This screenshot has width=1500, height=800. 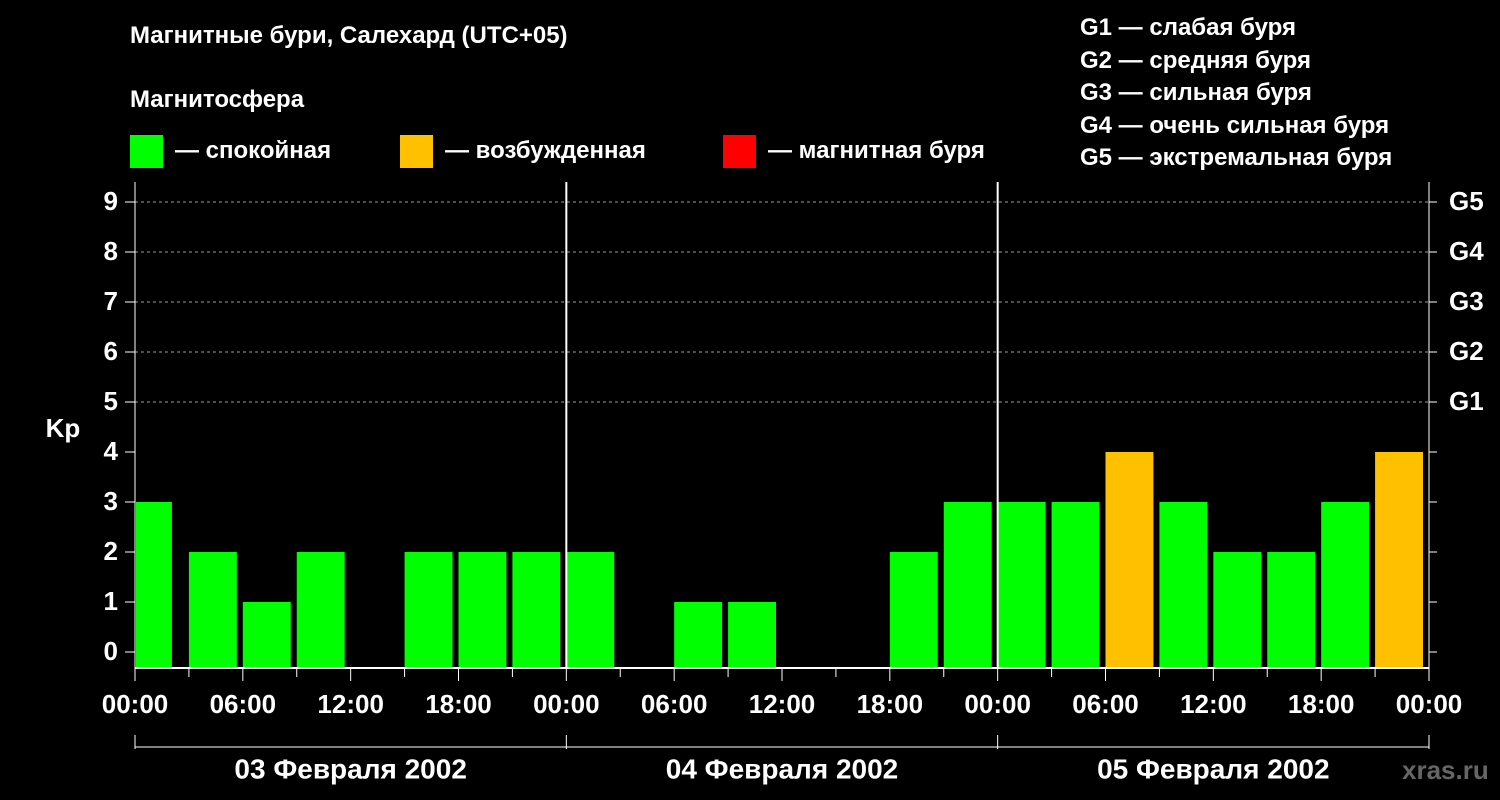 What do you see at coordinates (111, 601) in the screenshot?
I see `y-tick-label: 1` at bounding box center [111, 601].